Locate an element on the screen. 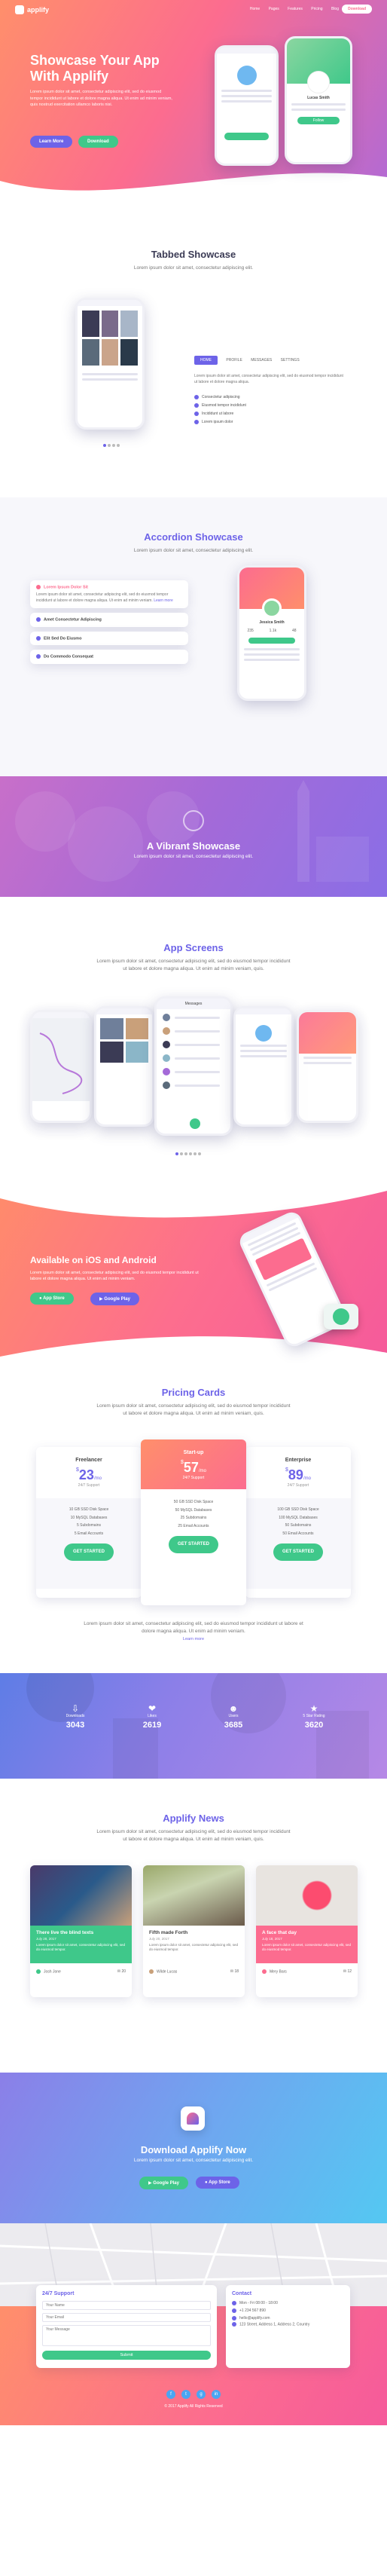 The width and height of the screenshot is (387, 2576). linkedin-icon: in is located at coordinates (216, 2394).